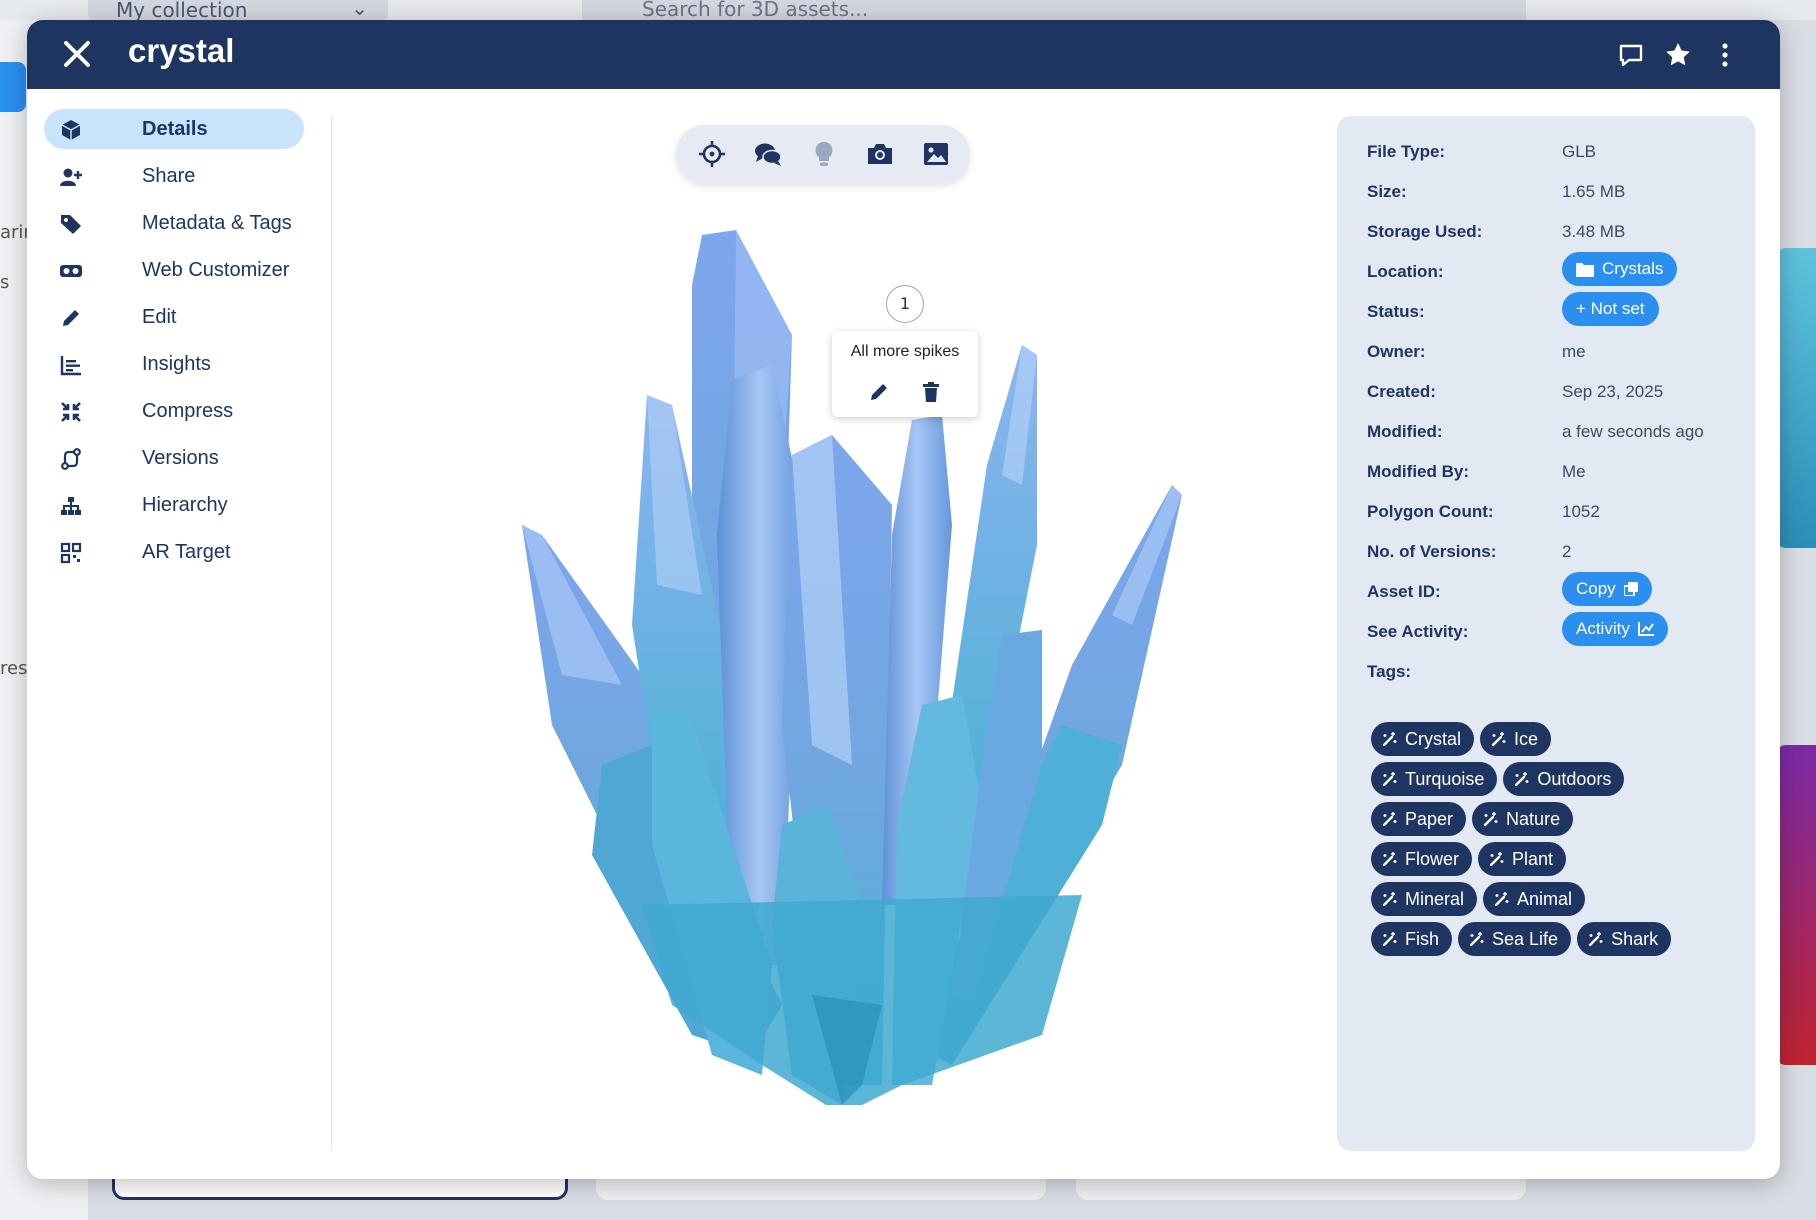  What do you see at coordinates (71, 271) in the screenshot?
I see `vr-goggles-icon` at bounding box center [71, 271].